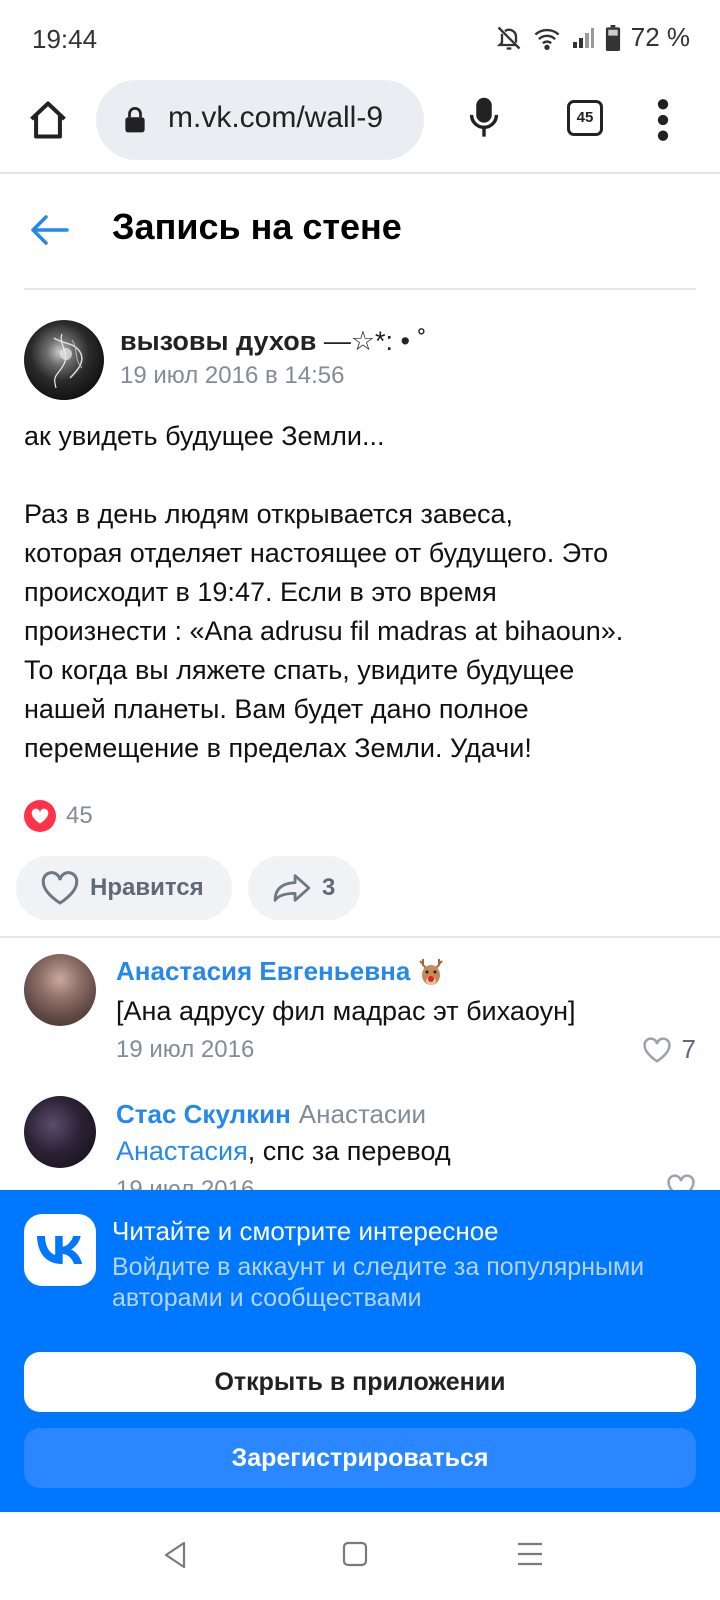 This screenshot has width=720, height=1600. What do you see at coordinates (218, 341) in the screenshot?
I see `author-name-text: вызовы духов` at bounding box center [218, 341].